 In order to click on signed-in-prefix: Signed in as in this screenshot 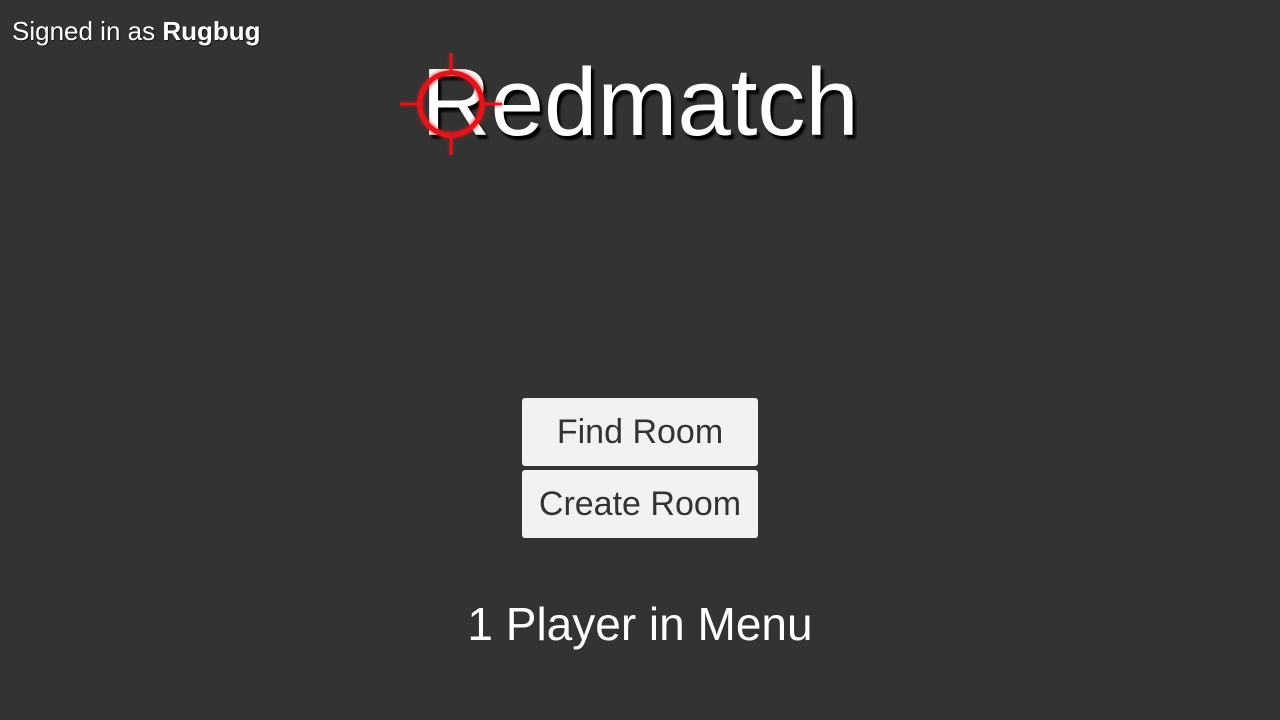, I will do `click(84, 31)`.